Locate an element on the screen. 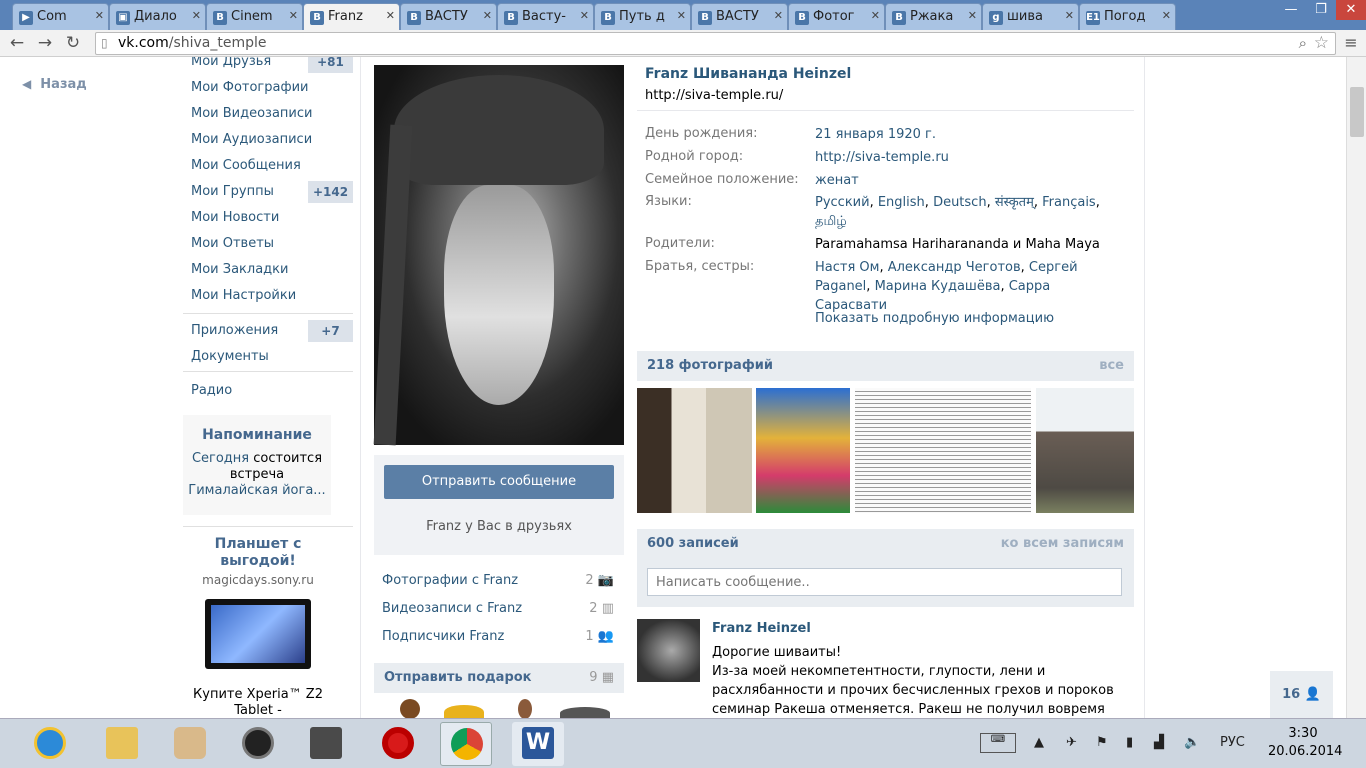  photos-header: 218 фотографий все is located at coordinates (885, 366).